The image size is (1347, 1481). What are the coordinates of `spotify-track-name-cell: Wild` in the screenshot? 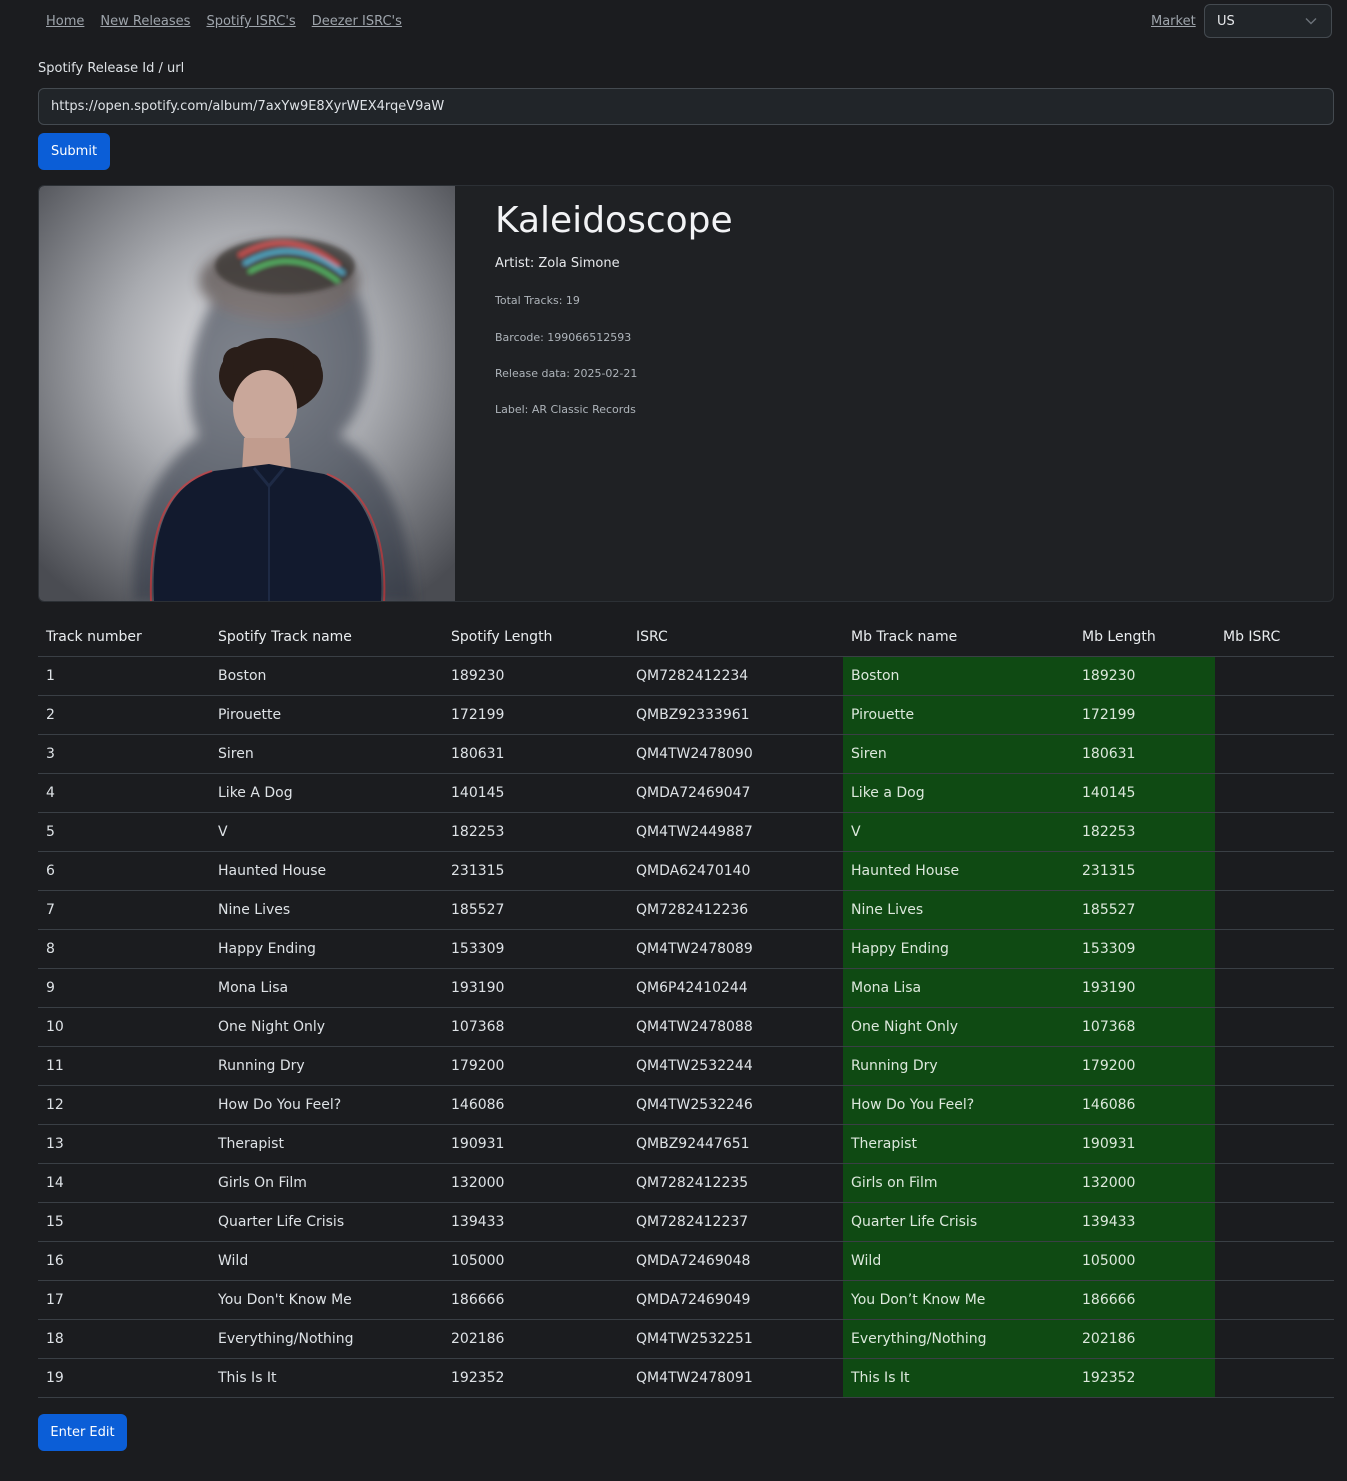 It's located at (326, 1261).